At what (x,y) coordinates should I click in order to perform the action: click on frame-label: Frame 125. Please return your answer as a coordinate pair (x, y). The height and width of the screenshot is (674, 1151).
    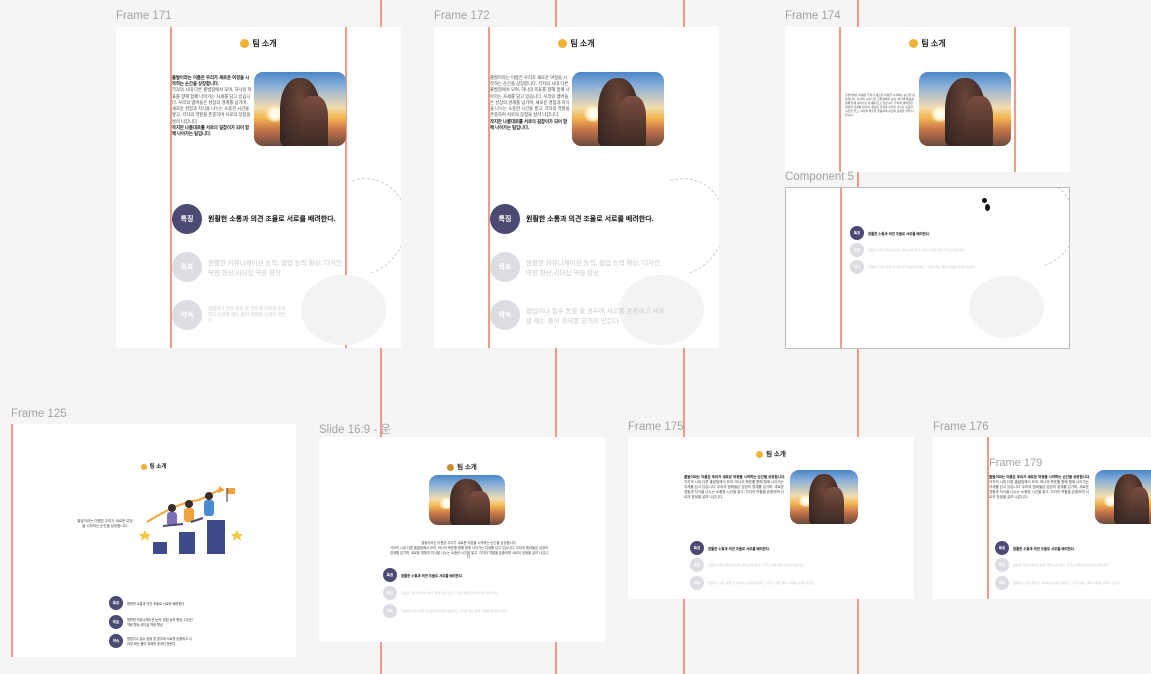
    Looking at the image, I should click on (39, 414).